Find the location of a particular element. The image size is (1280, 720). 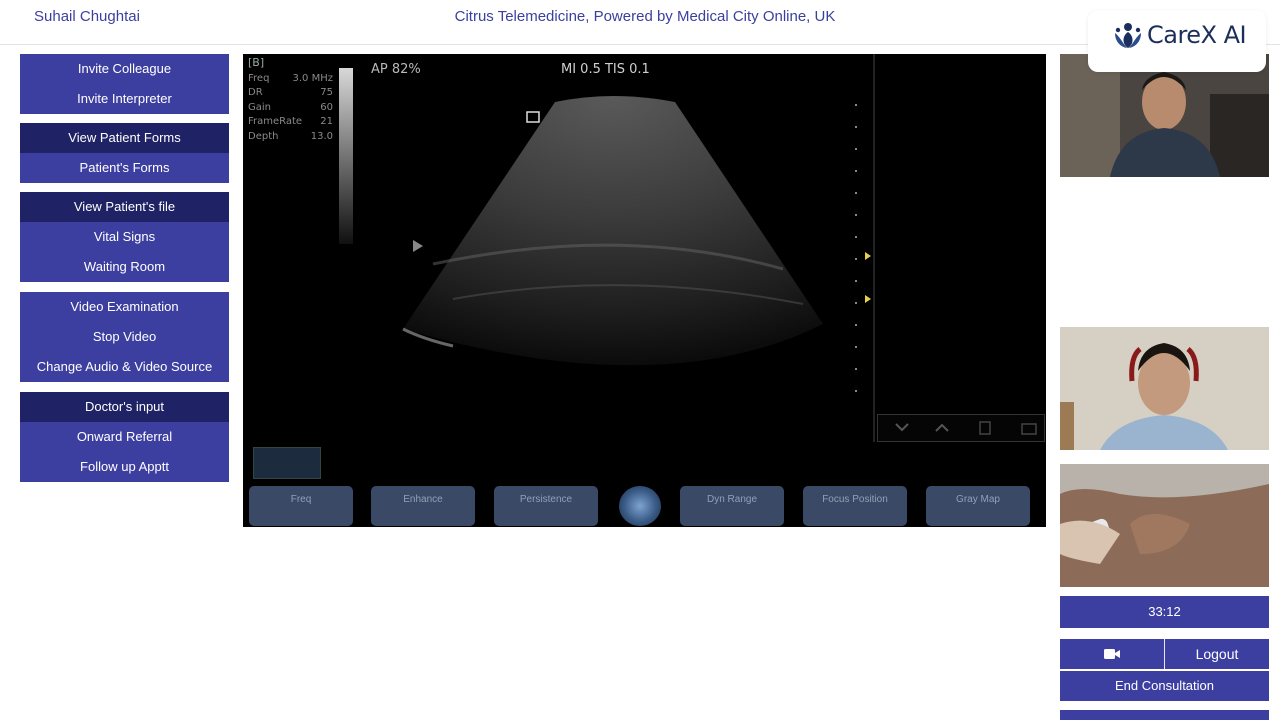

control-label: Persistence is located at coordinates (546, 499).